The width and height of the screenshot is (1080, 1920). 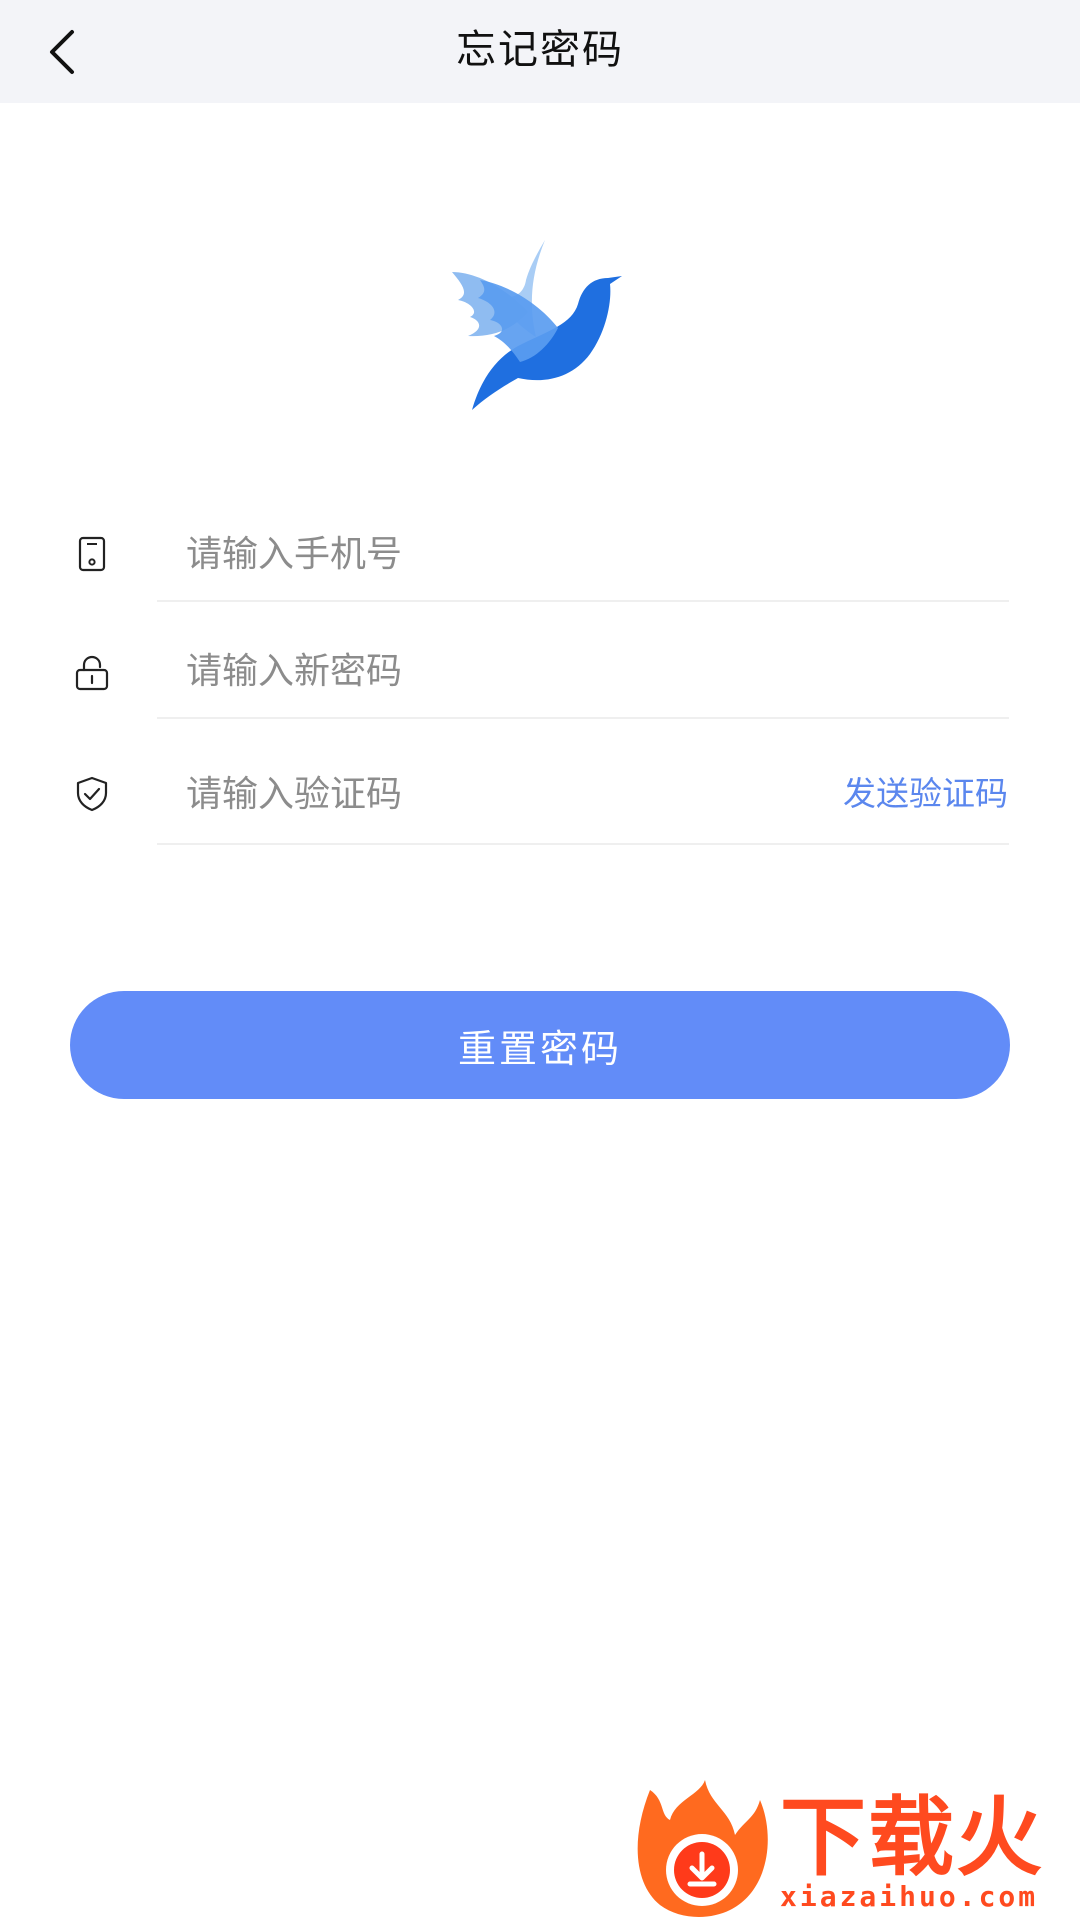 What do you see at coordinates (702, 1848) in the screenshot?
I see `flame-download-logo-icon` at bounding box center [702, 1848].